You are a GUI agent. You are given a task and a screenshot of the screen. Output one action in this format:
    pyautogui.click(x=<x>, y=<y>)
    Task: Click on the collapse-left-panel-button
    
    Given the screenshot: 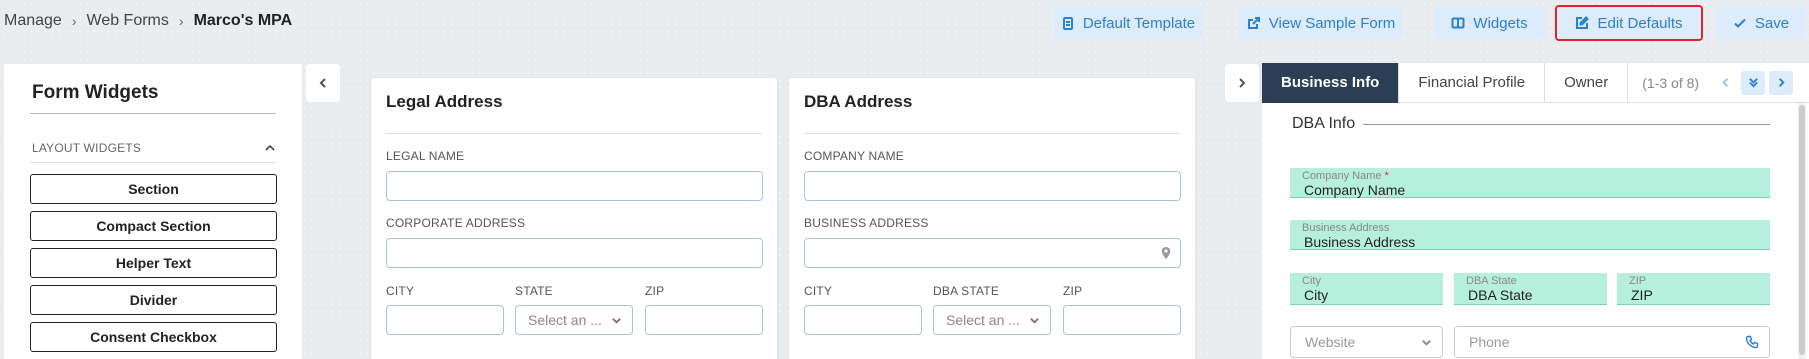 What is the action you would take?
    pyautogui.click(x=323, y=83)
    